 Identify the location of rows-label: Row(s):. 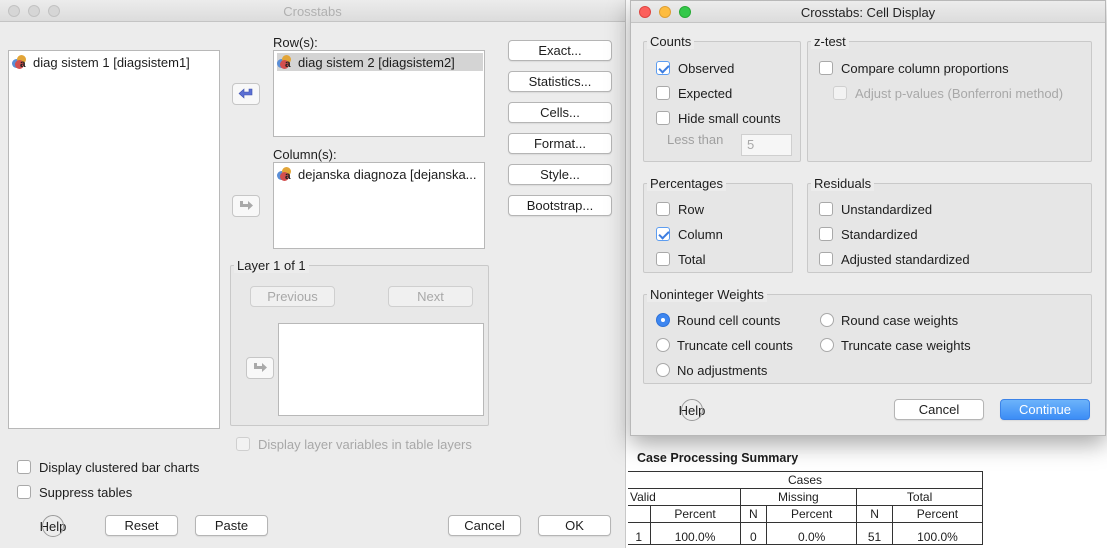
(295, 42).